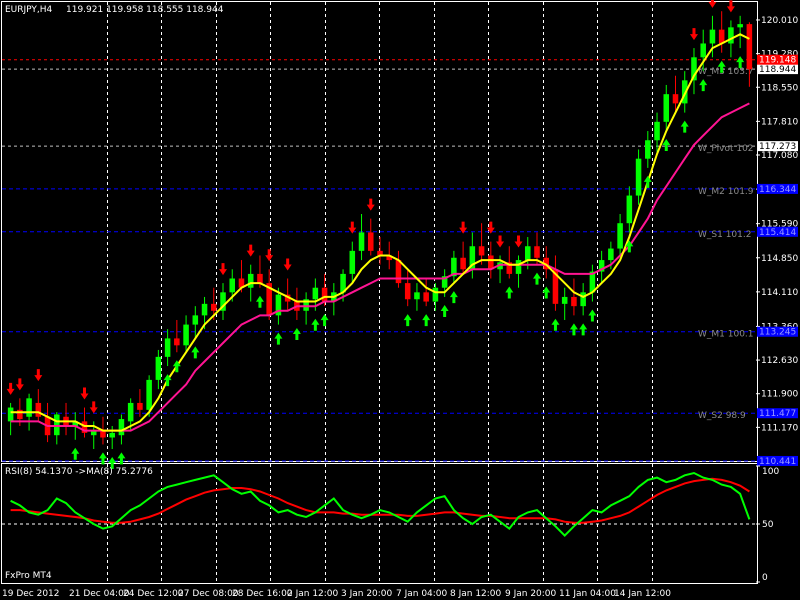  Describe the element at coordinates (208, 594) in the screenshot. I see `x-tick-label: 27 Dec 08:00` at that location.